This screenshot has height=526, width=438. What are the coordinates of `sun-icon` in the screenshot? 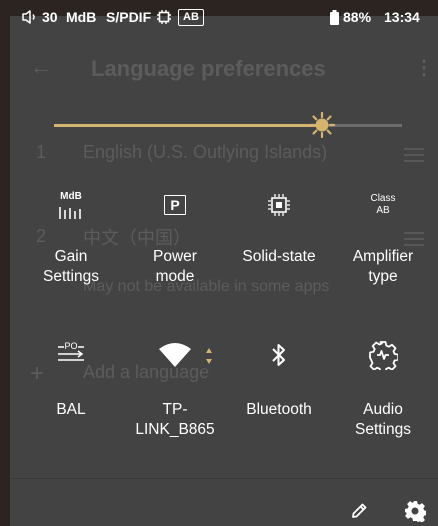 It's located at (322, 125).